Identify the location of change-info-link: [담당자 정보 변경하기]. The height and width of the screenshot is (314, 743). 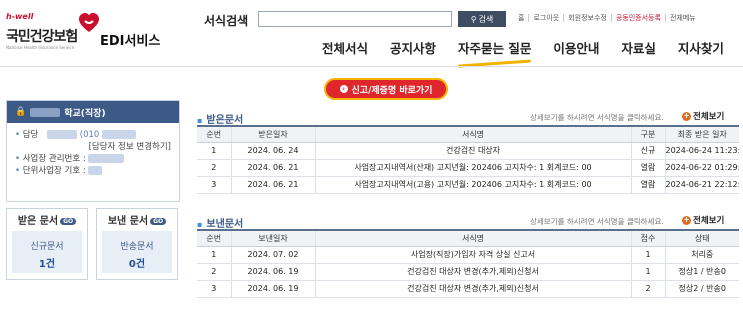
(93, 147).